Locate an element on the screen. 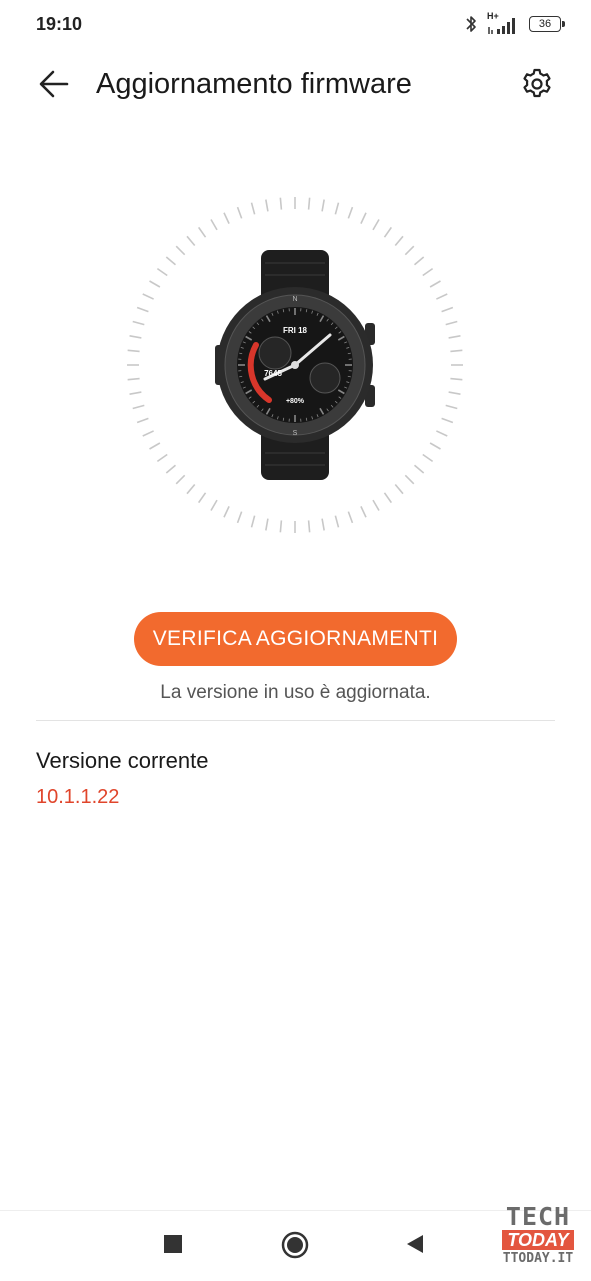 The width and height of the screenshot is (591, 1281). battery-indicator: 36 is located at coordinates (545, 24).